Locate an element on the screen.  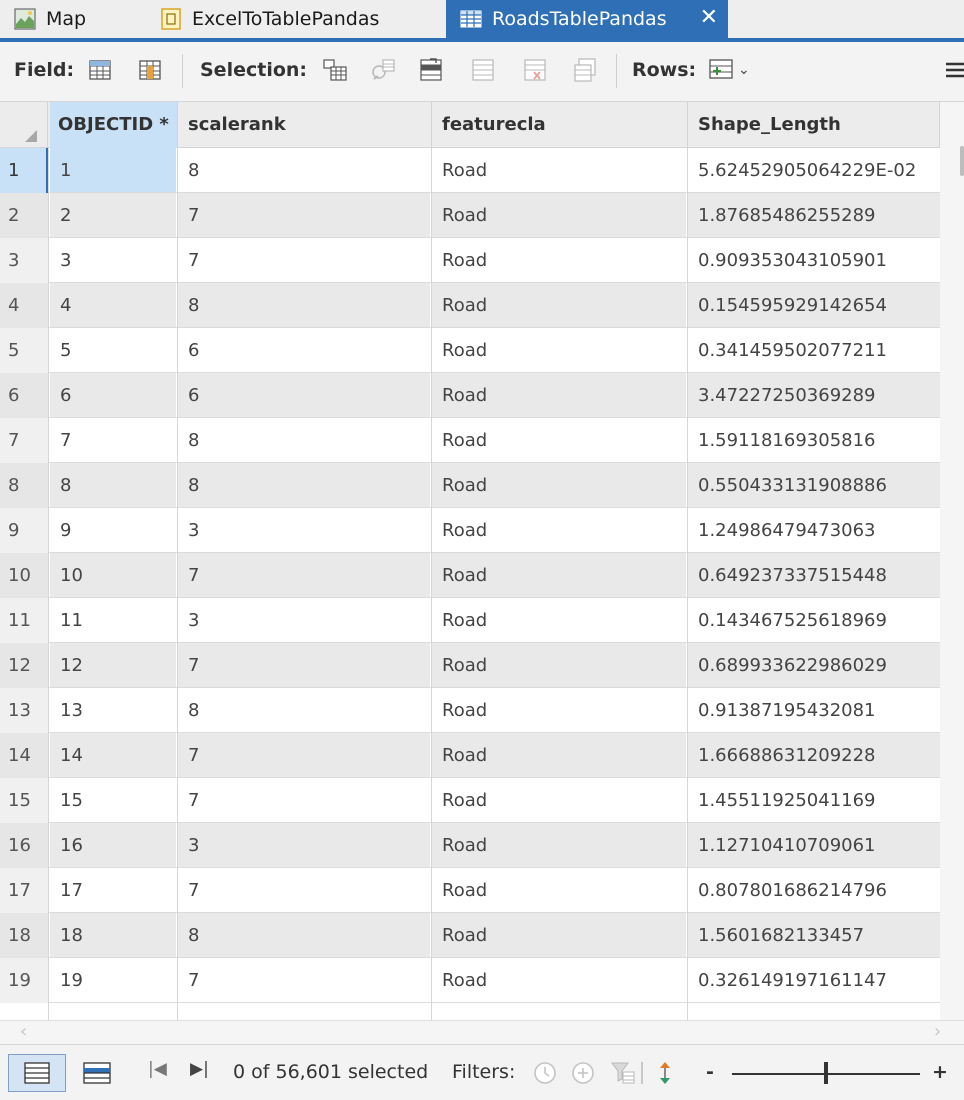
column-header-scalerank: scalerank is located at coordinates (305, 125).